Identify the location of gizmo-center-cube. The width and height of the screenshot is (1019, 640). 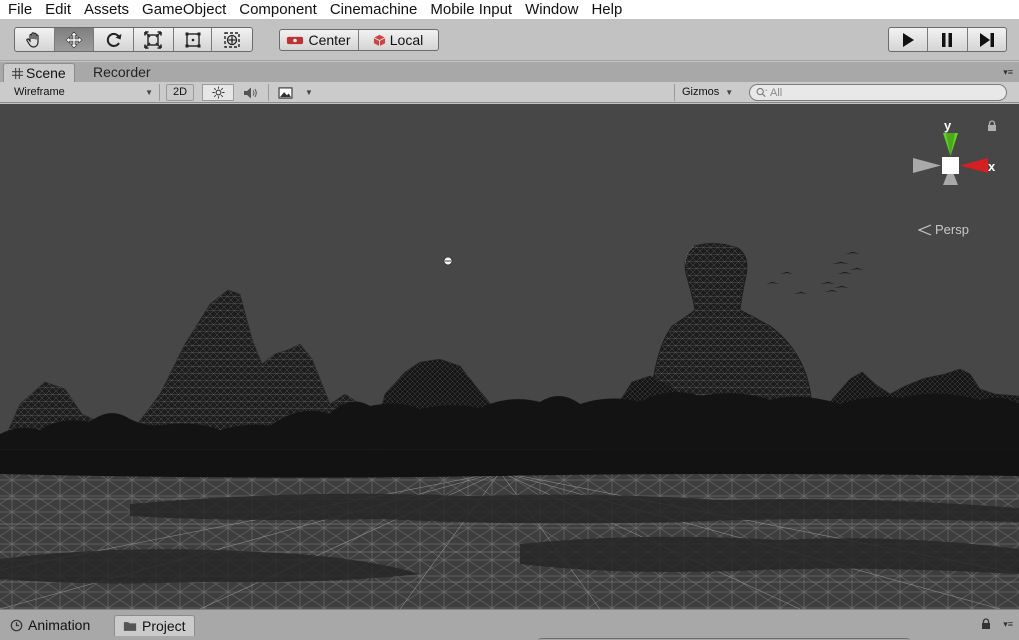
(950, 165).